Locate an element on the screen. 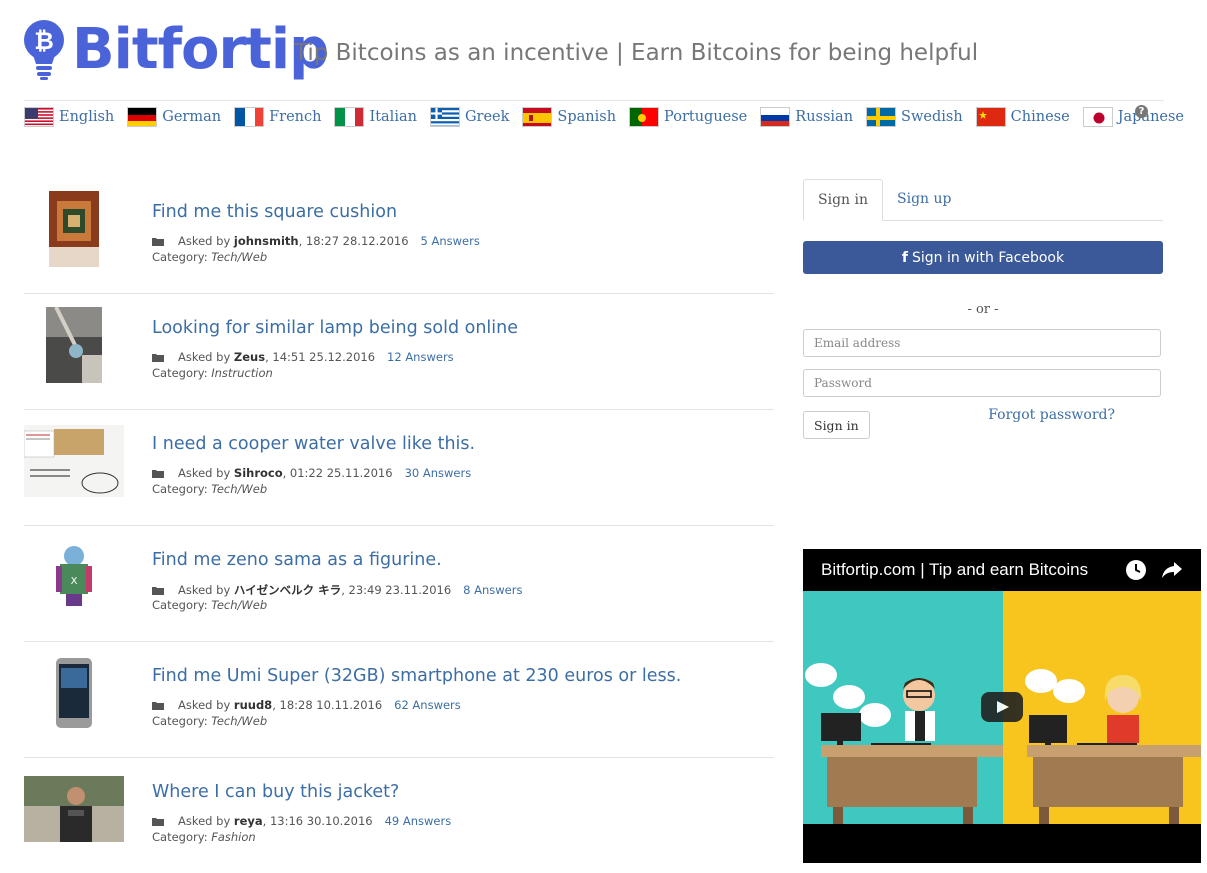 The height and width of the screenshot is (873, 1207). password-field is located at coordinates (982, 383).